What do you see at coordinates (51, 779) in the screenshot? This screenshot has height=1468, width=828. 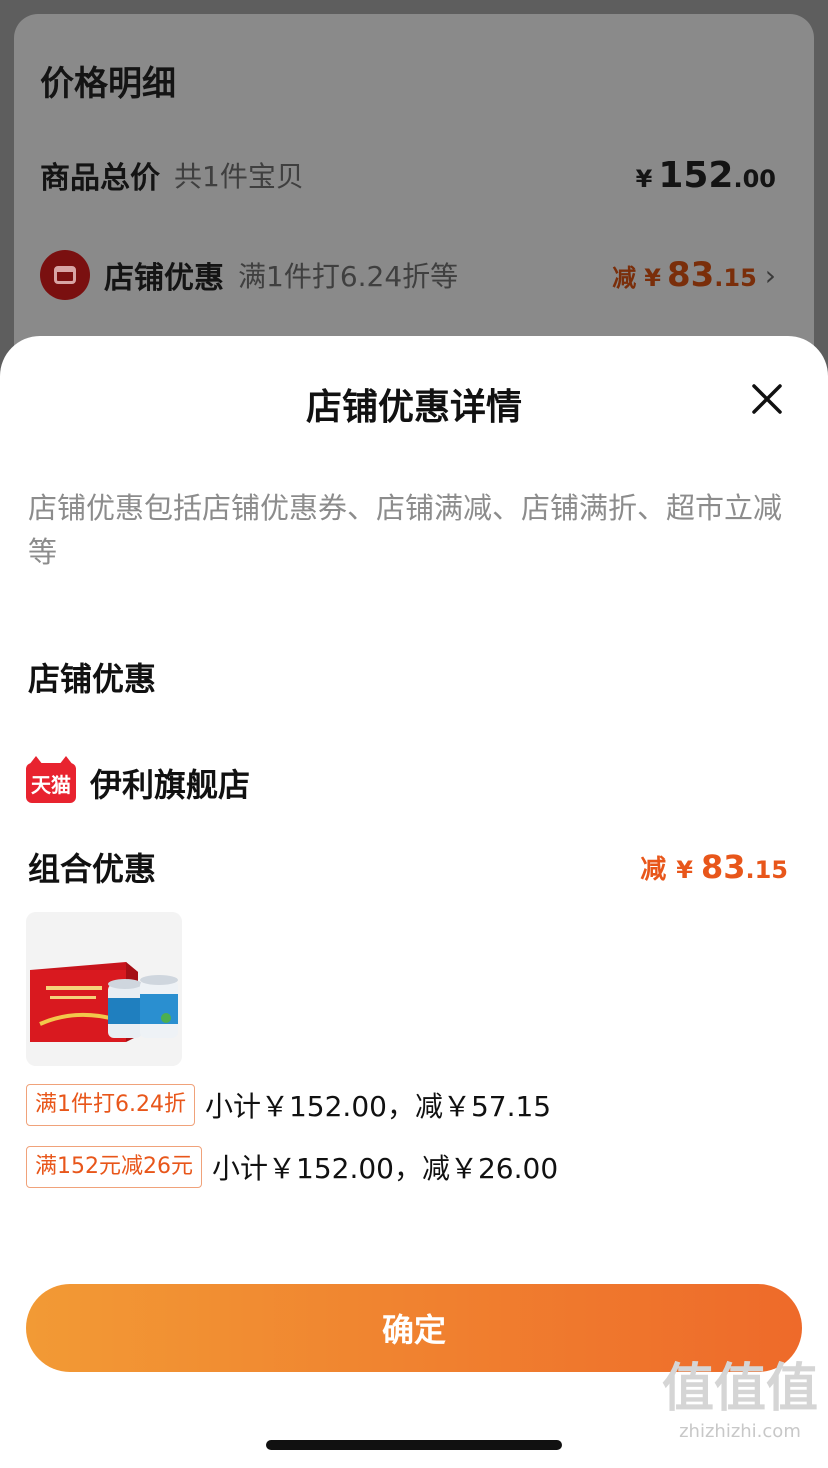 I see `tmall-logo: 天猫` at bounding box center [51, 779].